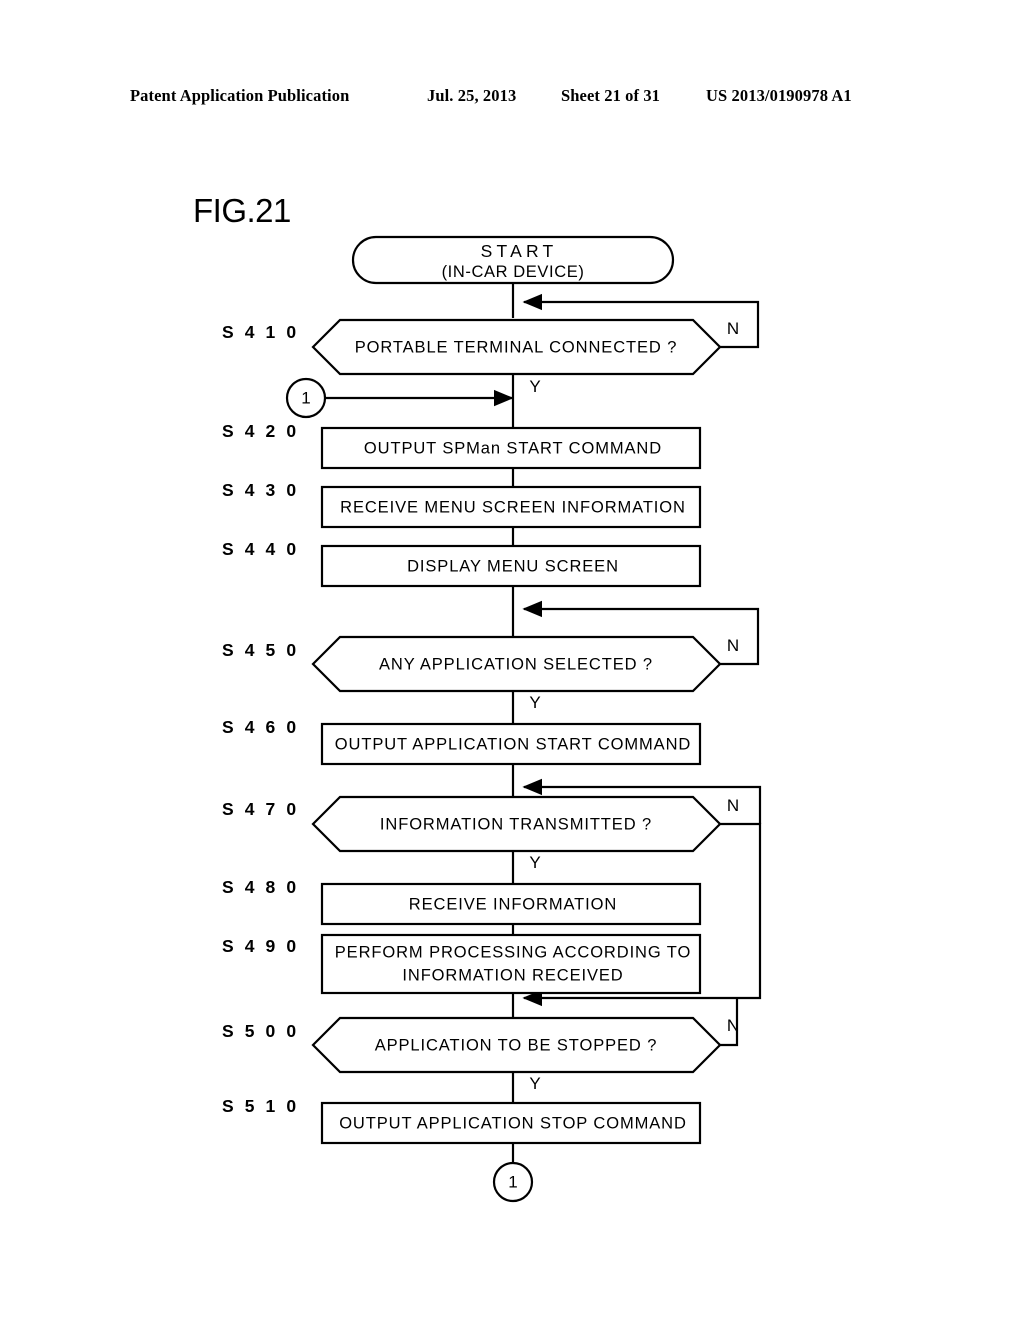  What do you see at coordinates (260, 431) in the screenshot?
I see `step-label-s420: S 4 2 0` at bounding box center [260, 431].